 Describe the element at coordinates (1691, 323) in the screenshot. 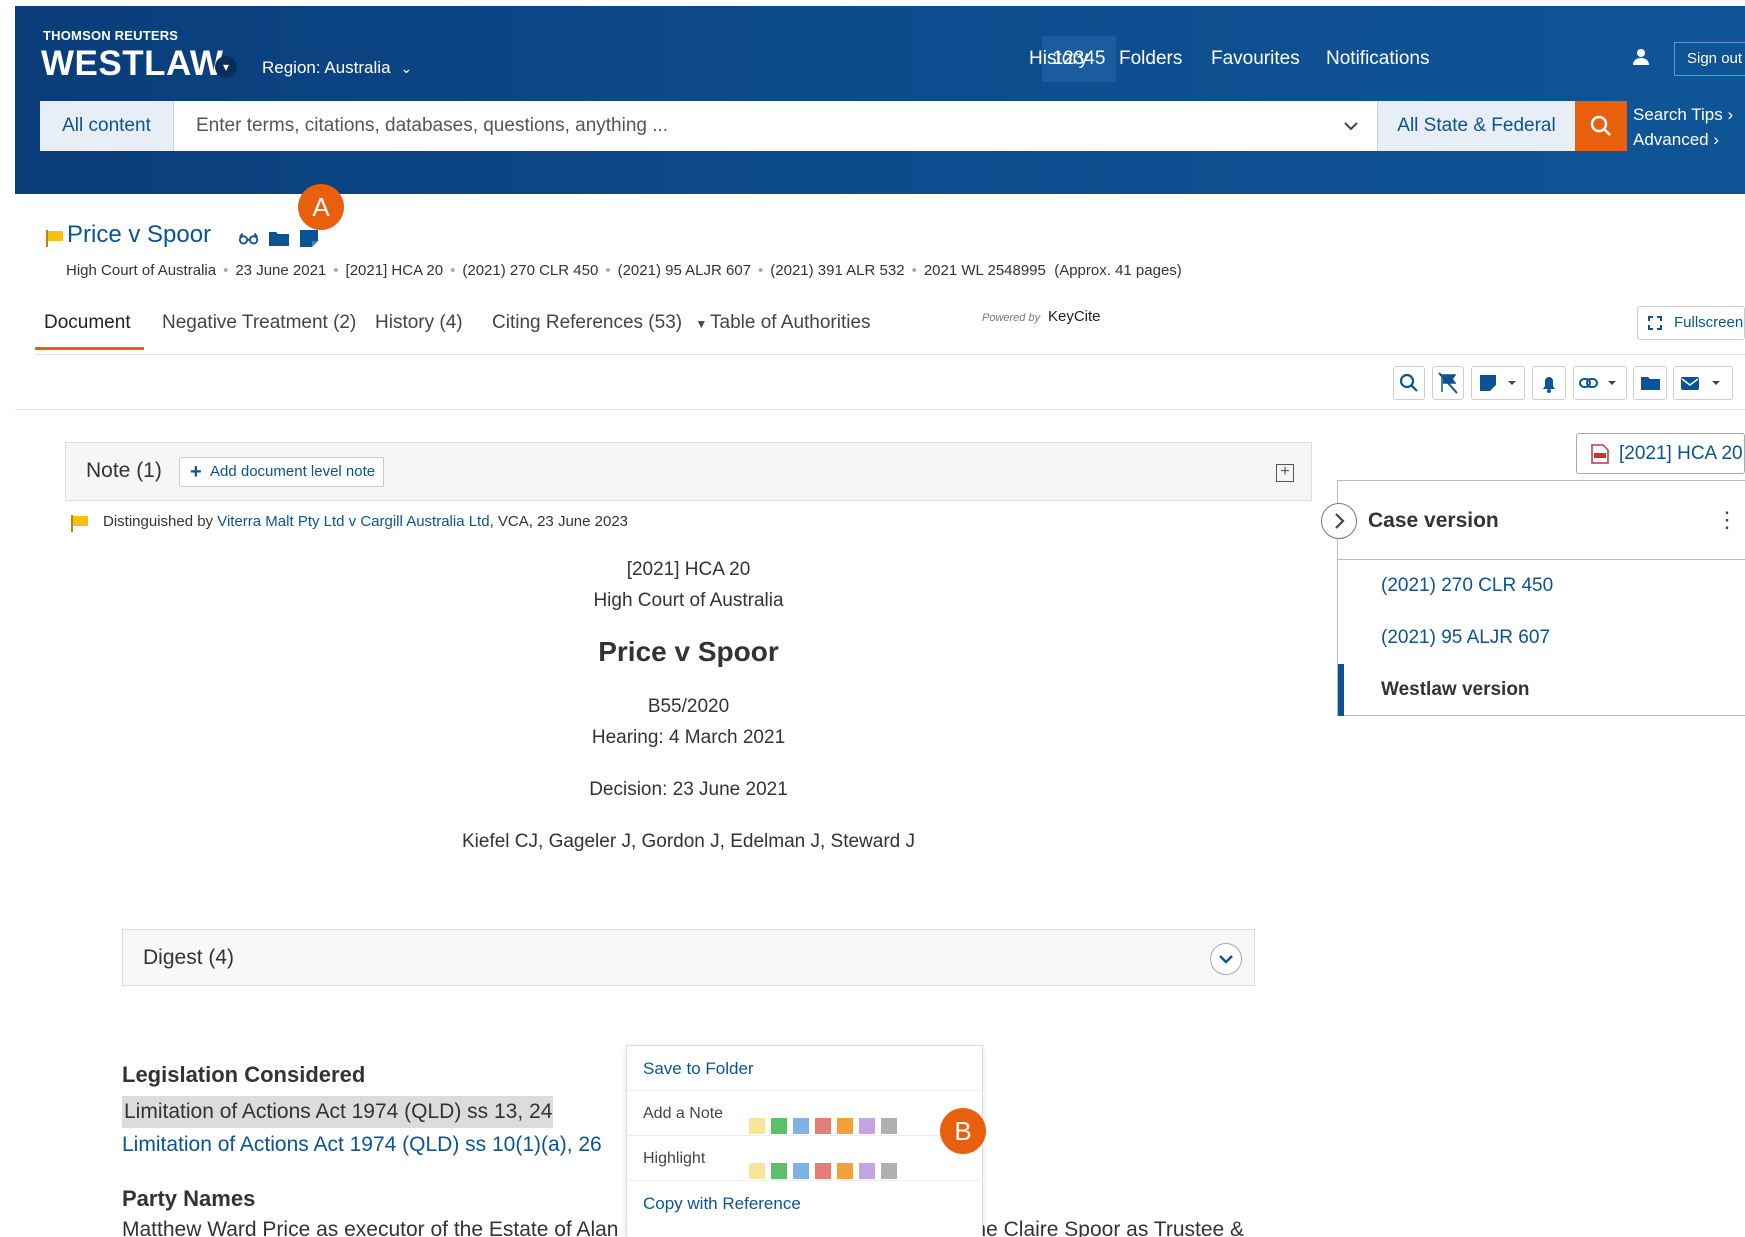

I see `fullscreen-button: Fullscreen` at that location.